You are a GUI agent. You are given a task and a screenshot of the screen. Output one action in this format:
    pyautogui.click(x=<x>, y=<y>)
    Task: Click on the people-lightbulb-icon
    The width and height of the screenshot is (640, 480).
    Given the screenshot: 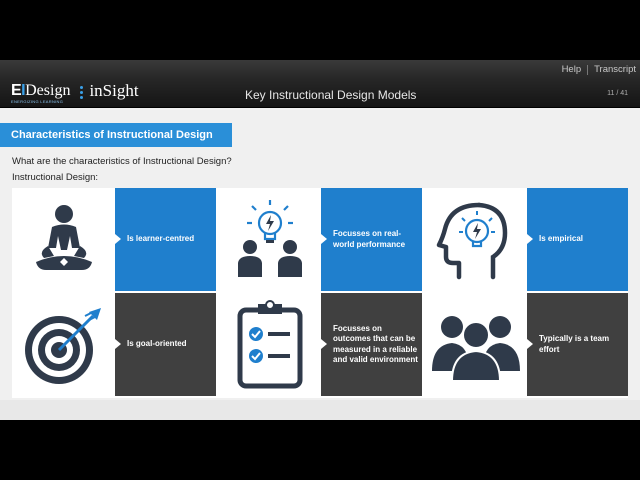 What is the action you would take?
    pyautogui.click(x=269, y=238)
    